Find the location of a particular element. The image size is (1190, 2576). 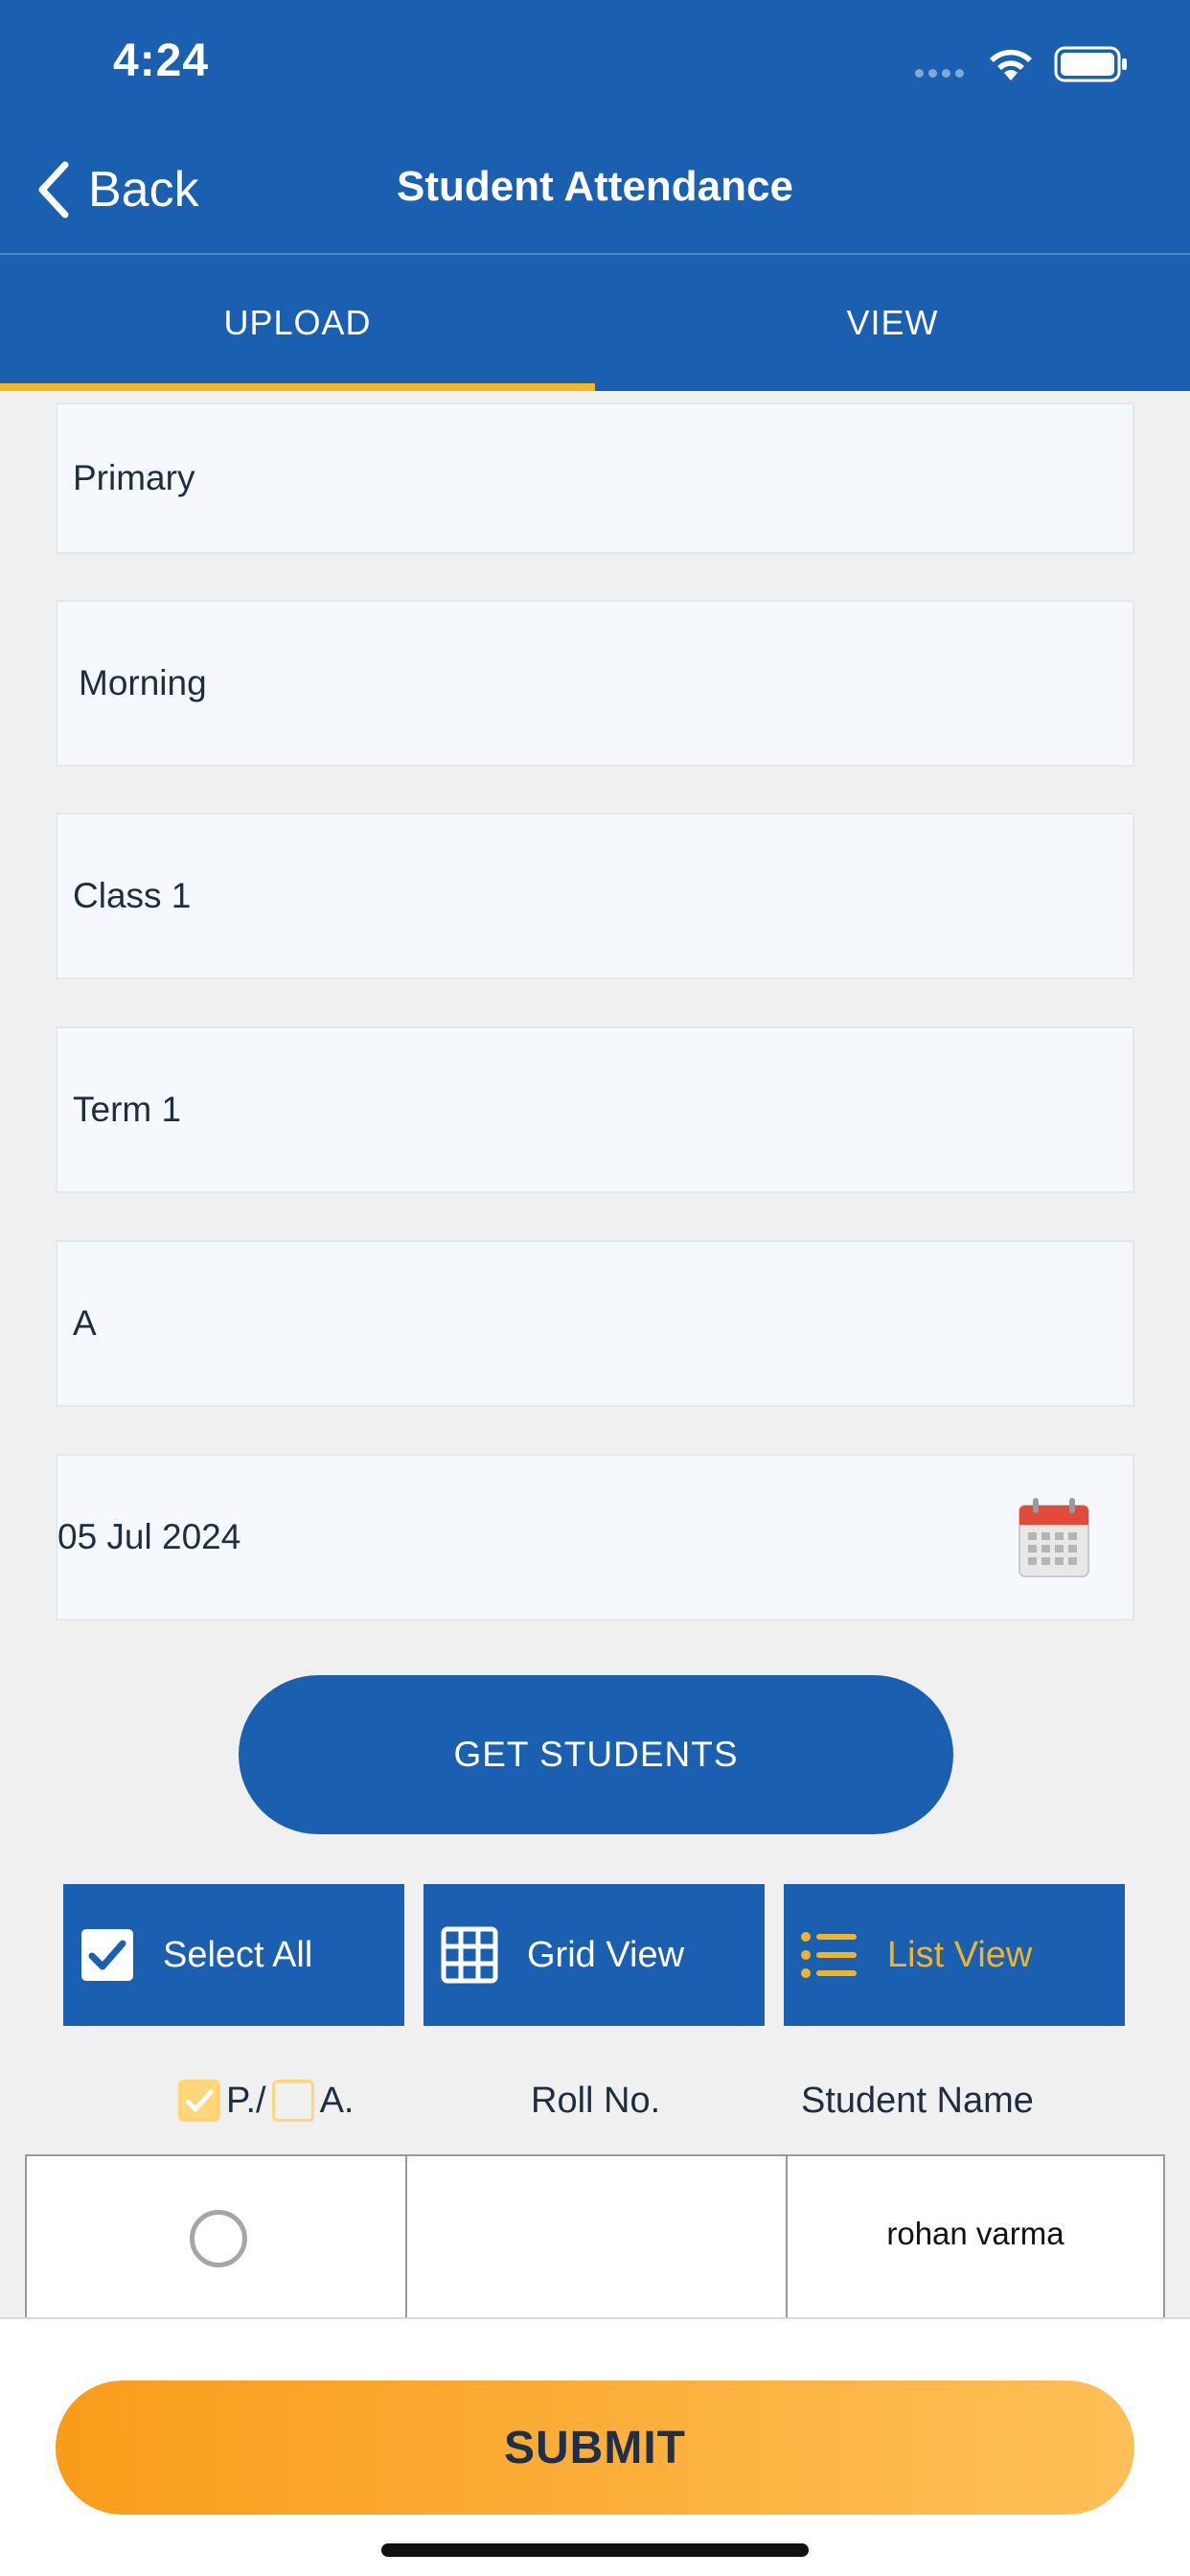

grid-icon is located at coordinates (470, 1955).